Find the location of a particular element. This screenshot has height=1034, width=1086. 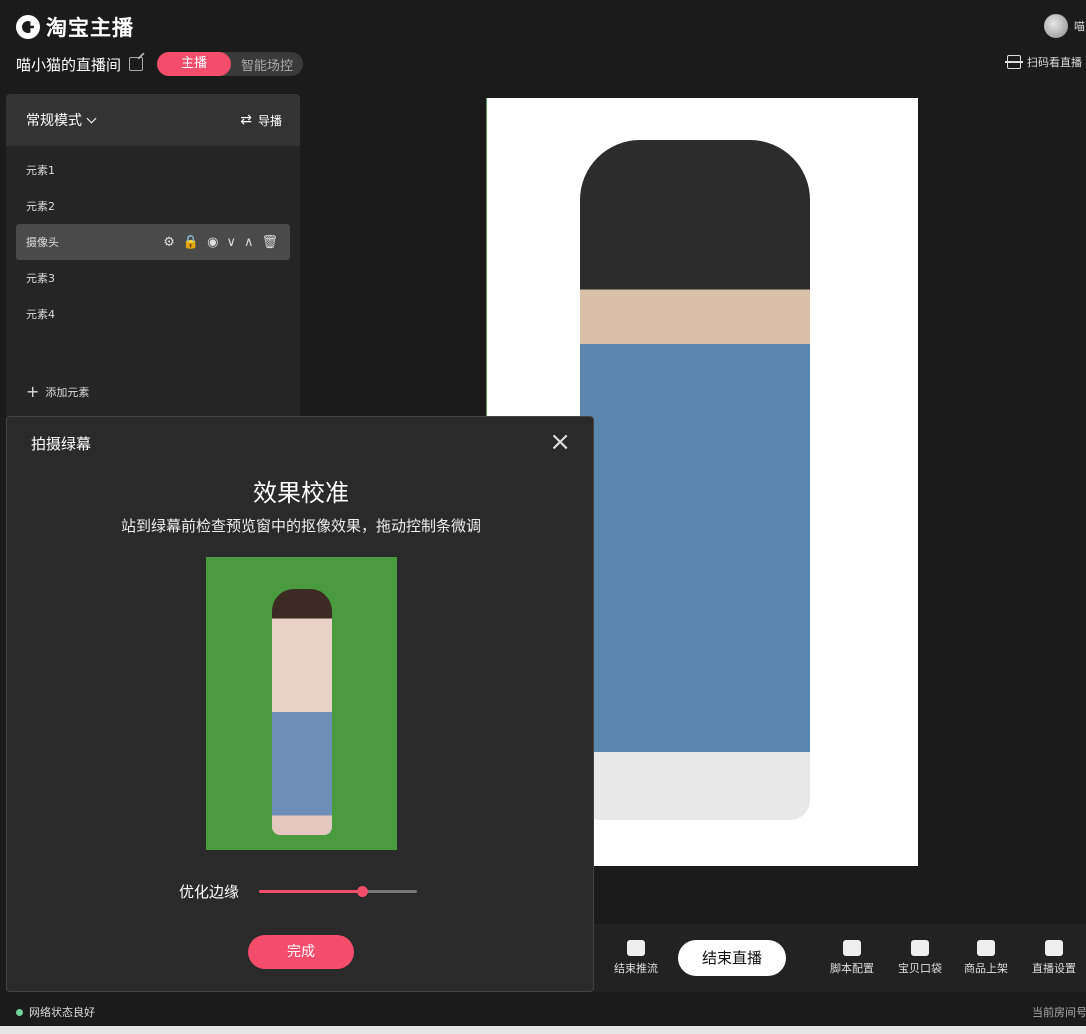

edit-icon is located at coordinates (136, 64).